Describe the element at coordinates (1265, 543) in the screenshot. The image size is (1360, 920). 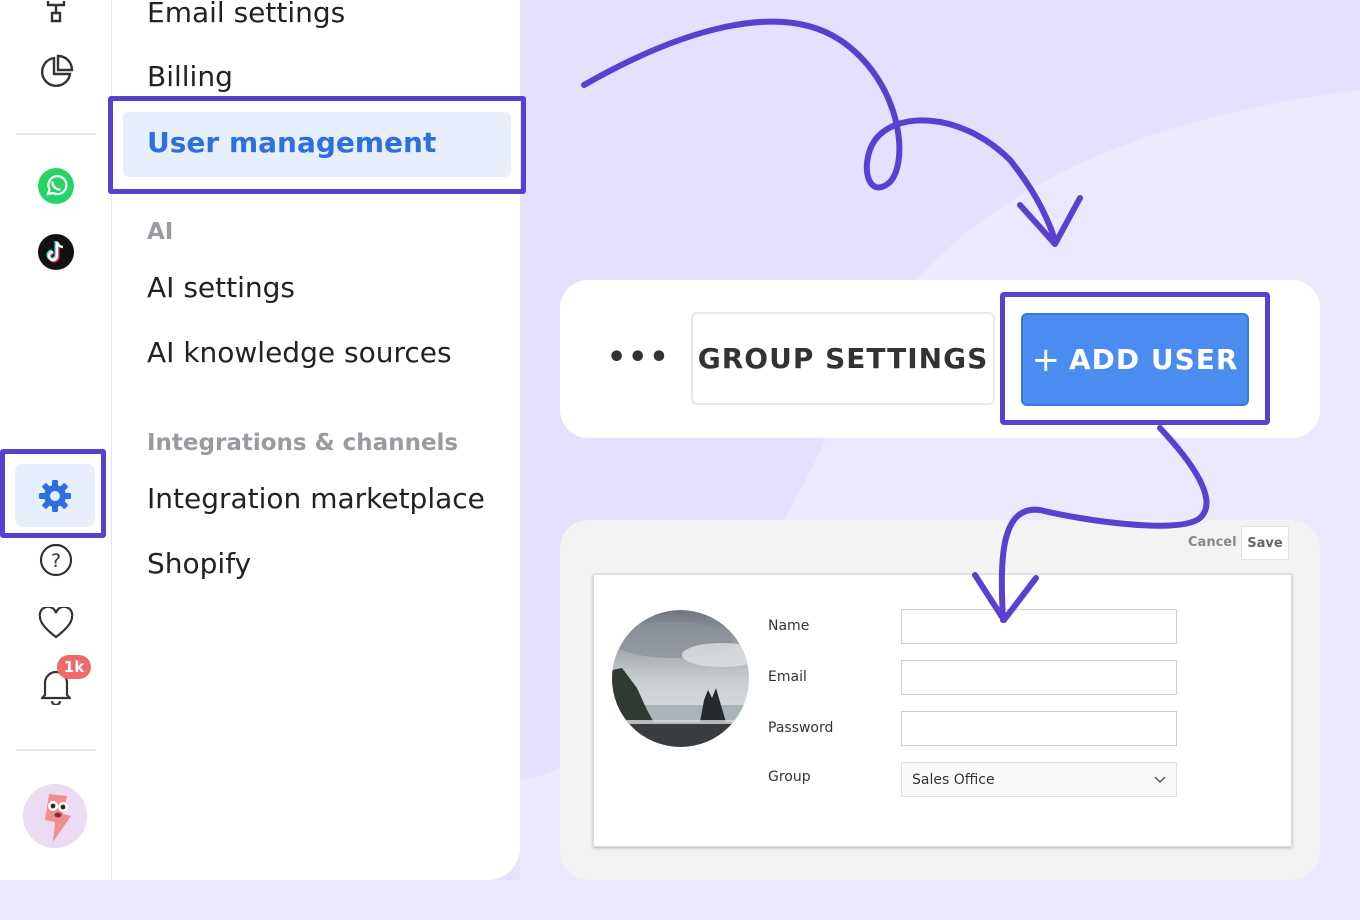
I see `save-button: Save` at that location.